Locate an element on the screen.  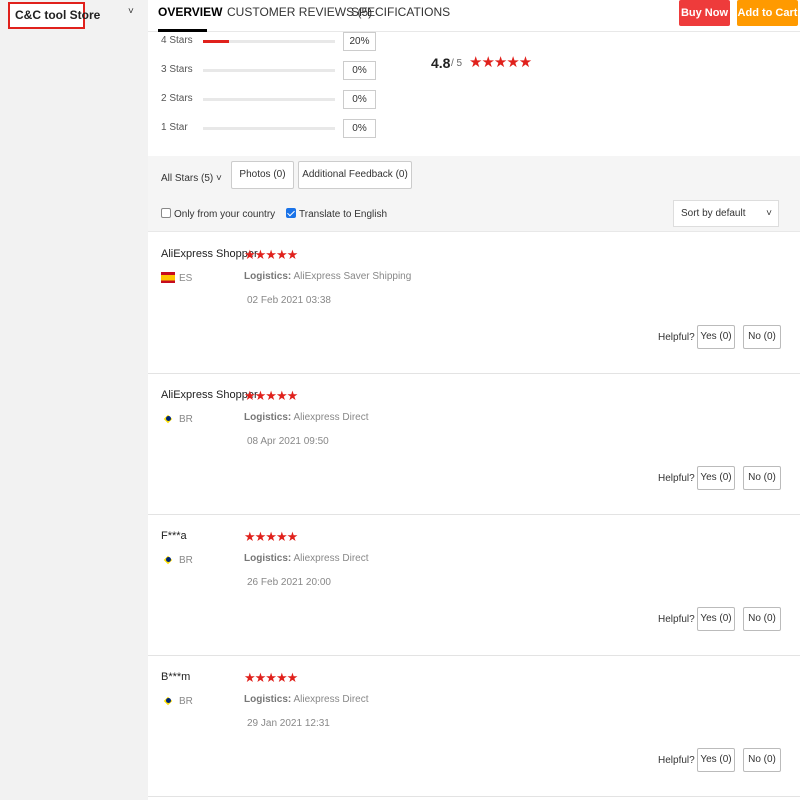
rating-label: 4 Stars is located at coordinates (177, 40).